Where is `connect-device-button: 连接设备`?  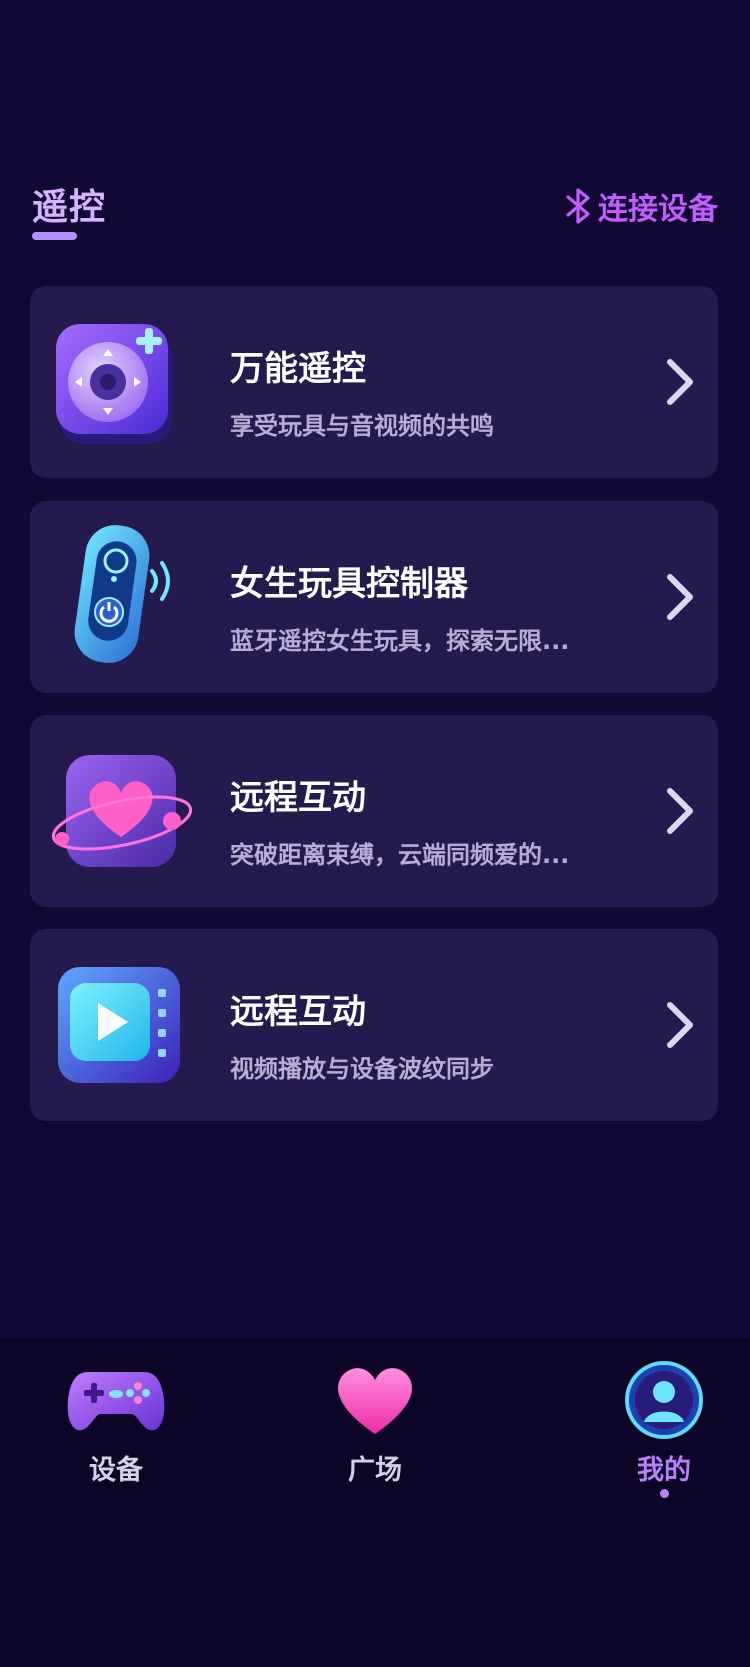
connect-device-button: 连接设备 is located at coordinates (642, 206).